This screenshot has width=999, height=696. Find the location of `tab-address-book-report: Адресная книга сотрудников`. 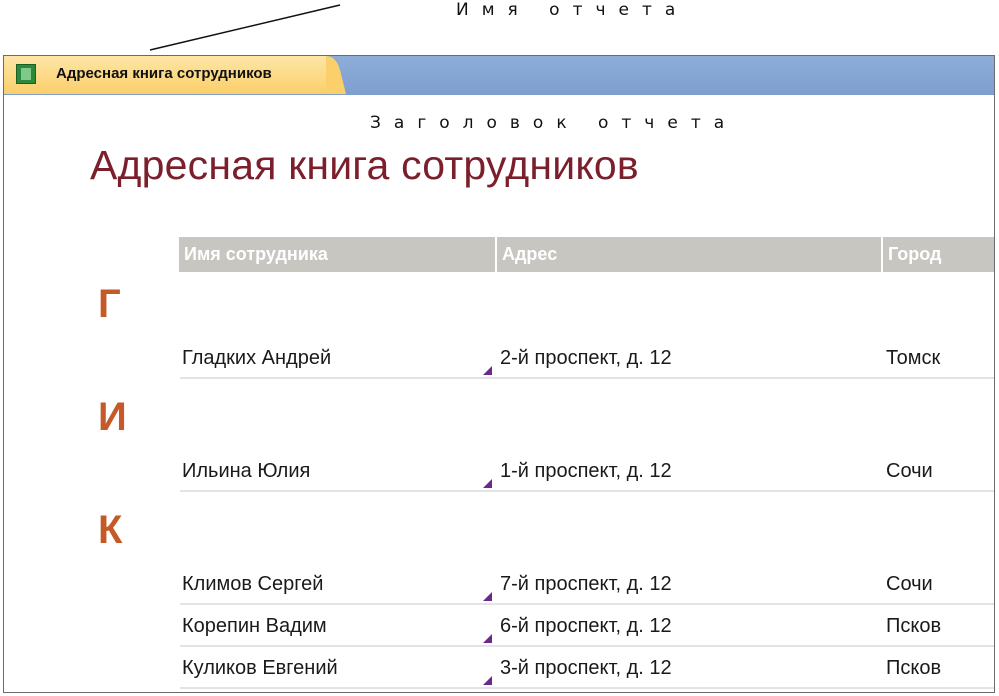

tab-address-book-report: Адресная книга сотрудников is located at coordinates (168, 75).